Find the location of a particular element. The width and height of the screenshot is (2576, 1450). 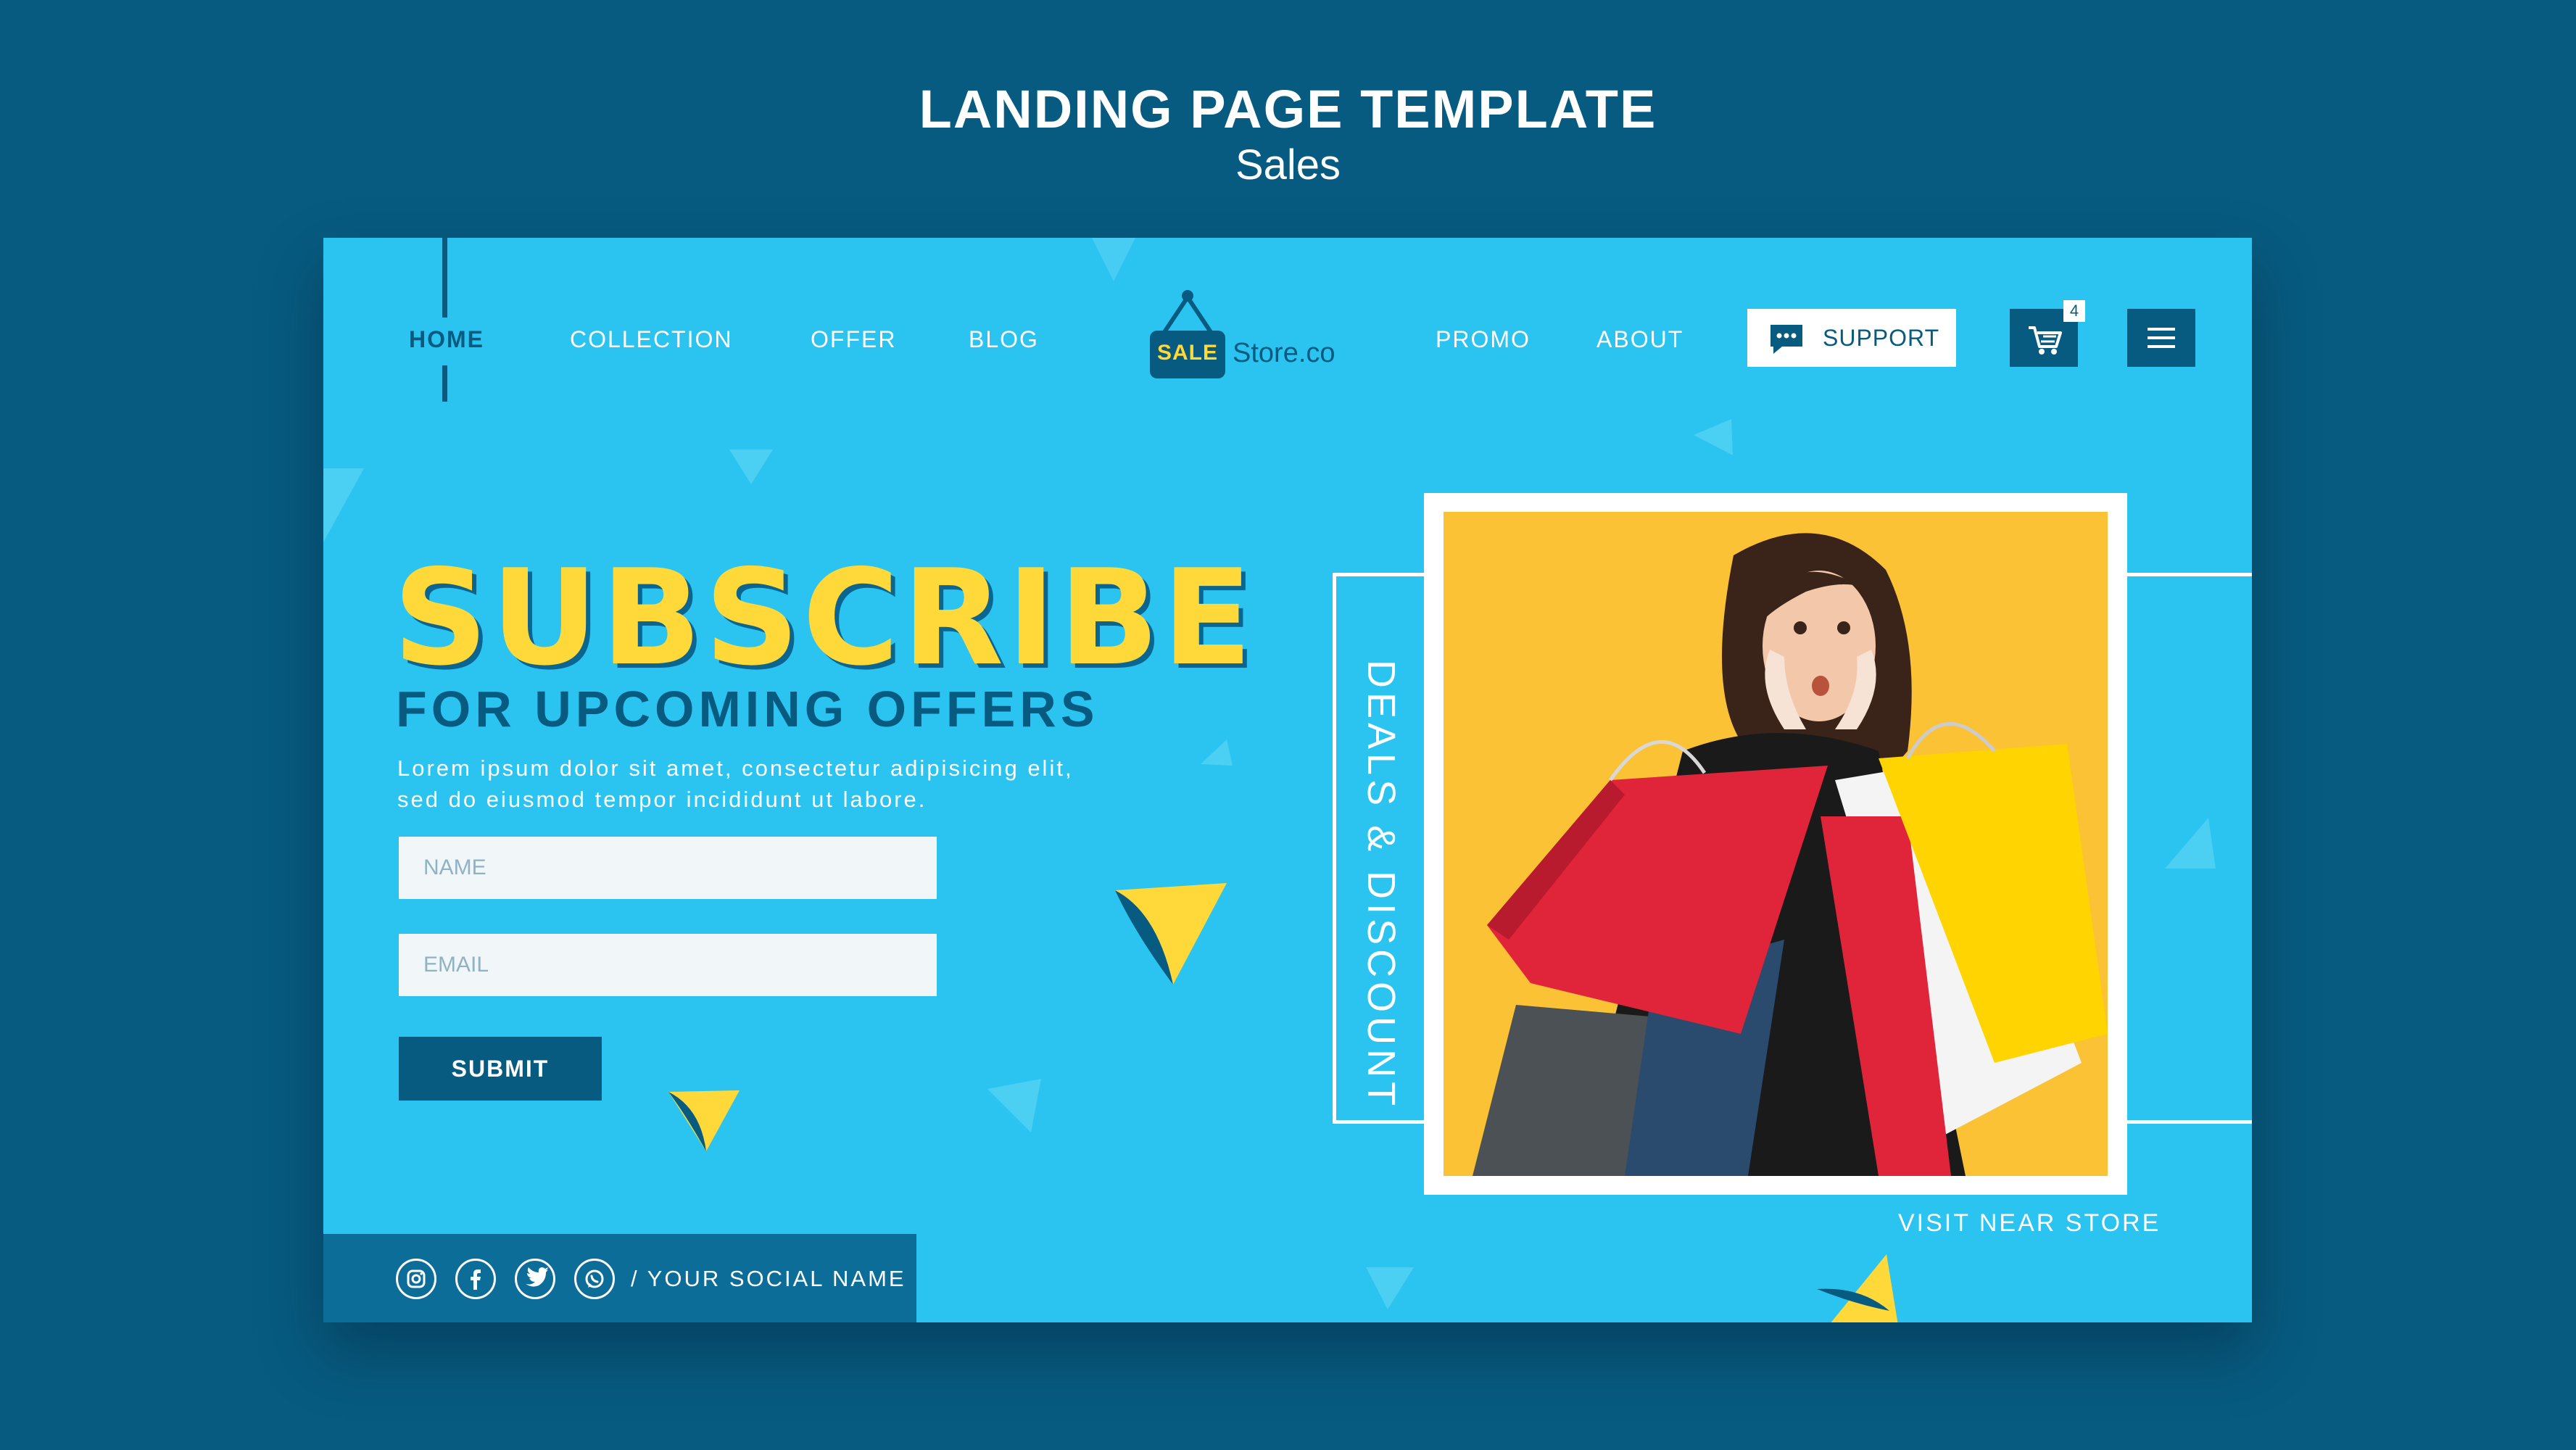

logo-hanger-icon is located at coordinates (1187, 312).